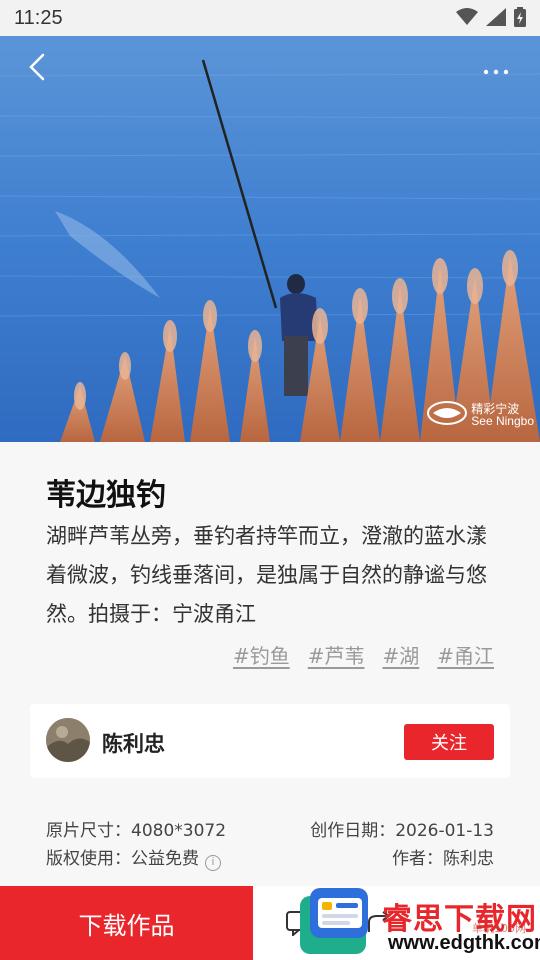 This screenshot has height=960, width=540. What do you see at coordinates (213, 863) in the screenshot?
I see `info-icon: i` at bounding box center [213, 863].